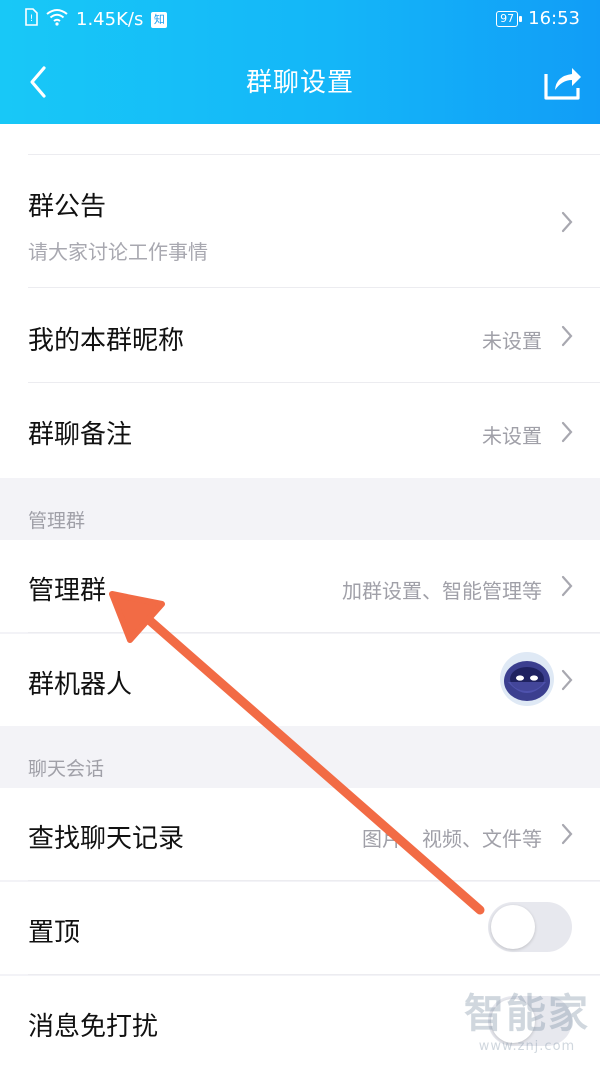 The height and width of the screenshot is (1066, 600). Describe the element at coordinates (509, 18) in the screenshot. I see `battery-icon: 97` at that location.